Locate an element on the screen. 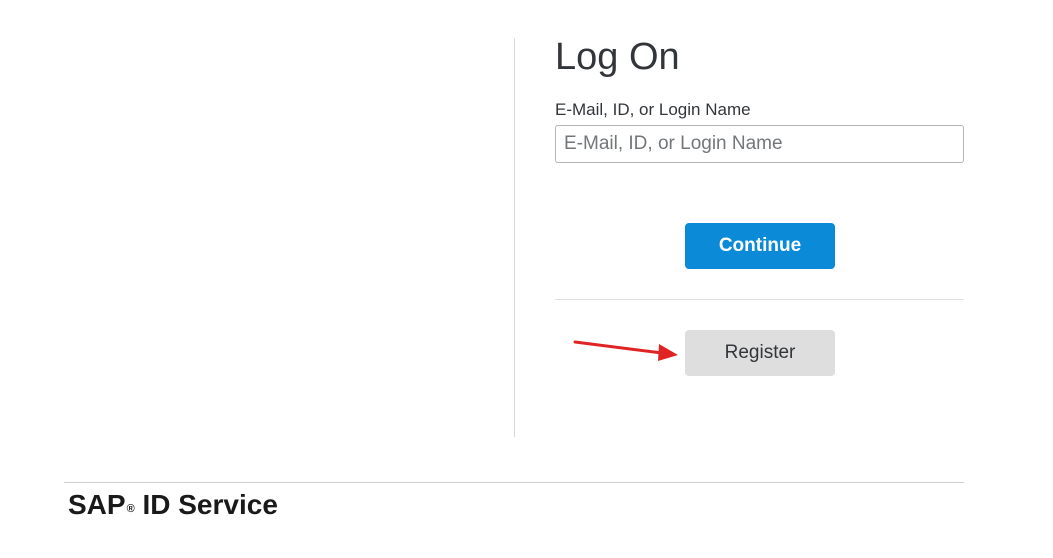 The height and width of the screenshot is (558, 1053). page-title: Log On is located at coordinates (617, 57).